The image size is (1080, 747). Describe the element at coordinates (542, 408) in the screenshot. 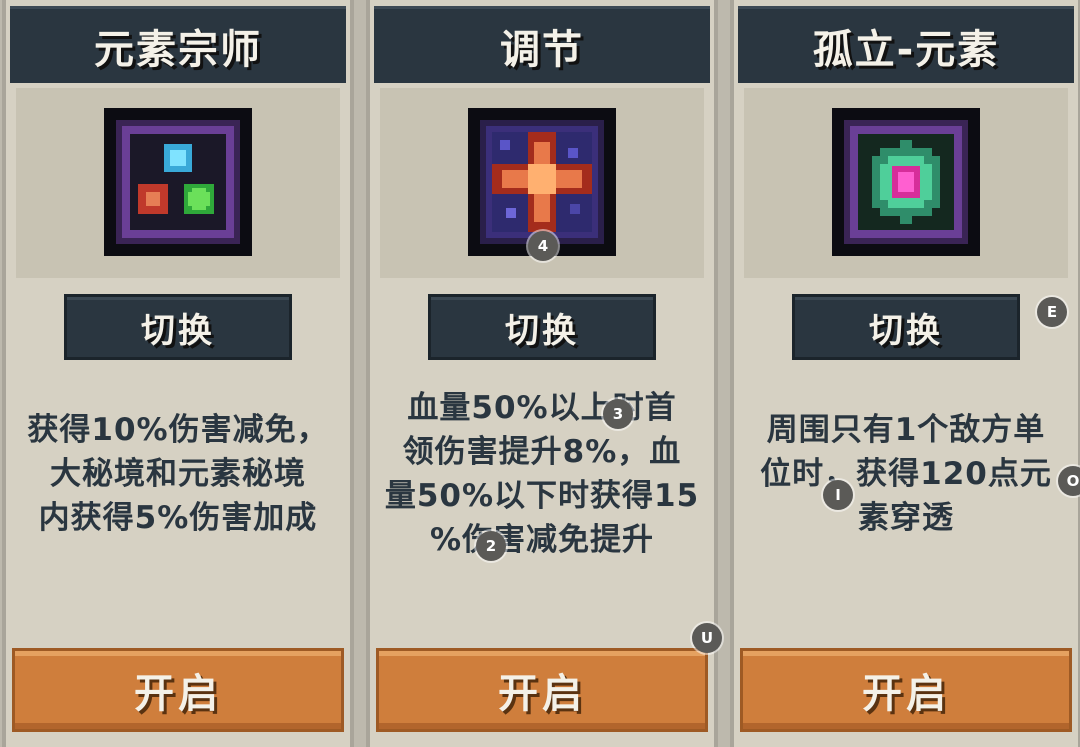

I see `description-line: 血量50%以上时首` at that location.